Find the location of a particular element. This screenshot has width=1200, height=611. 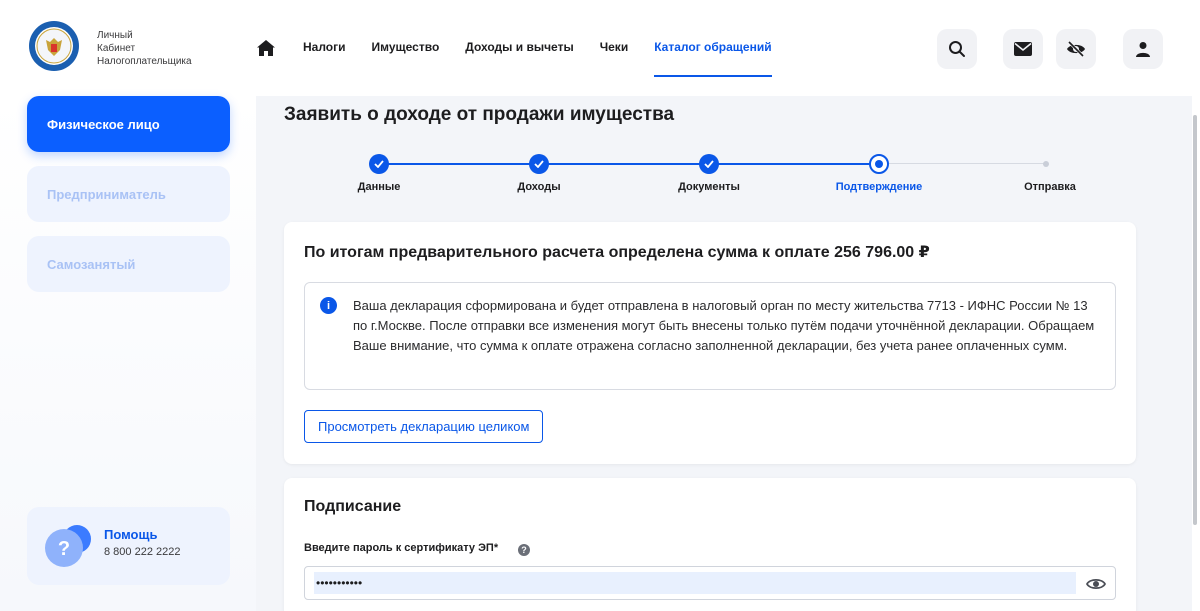

step-label-documents: Документы is located at coordinates (709, 187).